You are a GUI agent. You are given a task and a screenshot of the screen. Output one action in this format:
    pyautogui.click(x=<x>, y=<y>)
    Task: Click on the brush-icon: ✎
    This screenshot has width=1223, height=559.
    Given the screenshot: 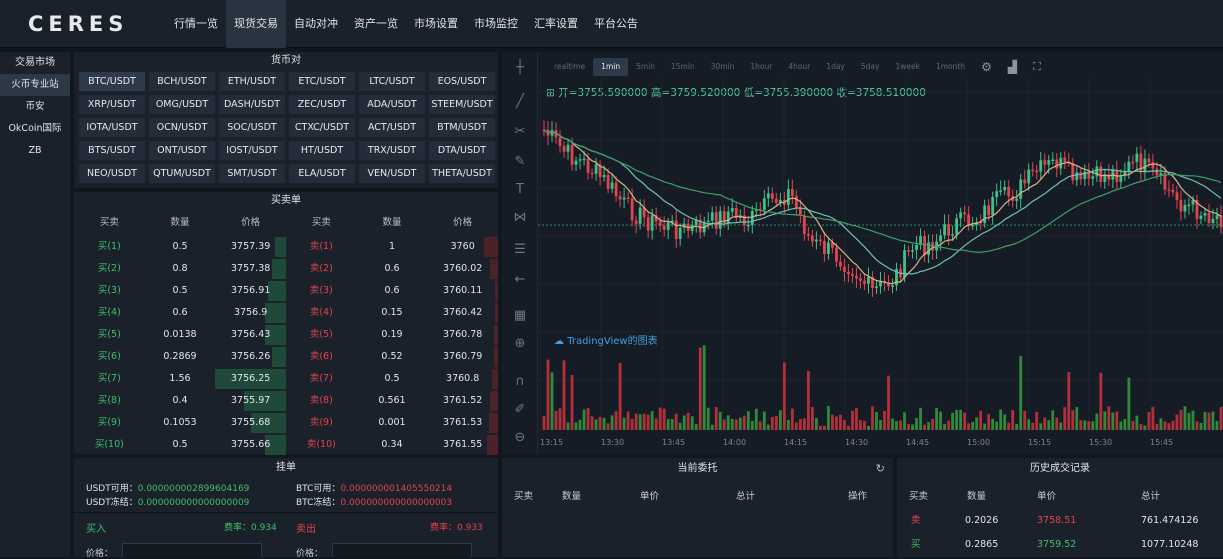 What is the action you would take?
    pyautogui.click(x=520, y=162)
    